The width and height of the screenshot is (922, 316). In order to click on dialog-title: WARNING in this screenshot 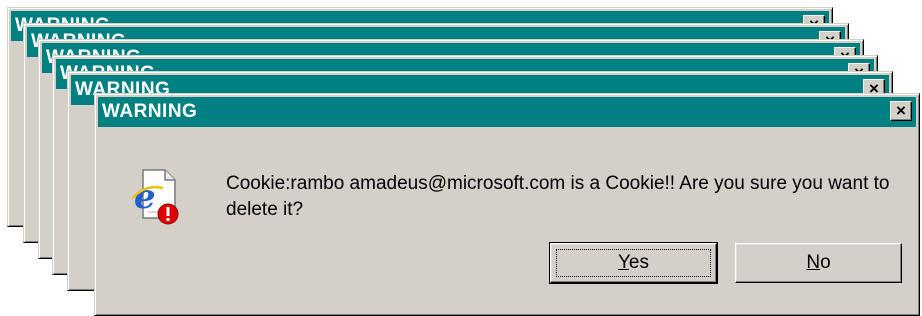, I will do `click(150, 111)`.